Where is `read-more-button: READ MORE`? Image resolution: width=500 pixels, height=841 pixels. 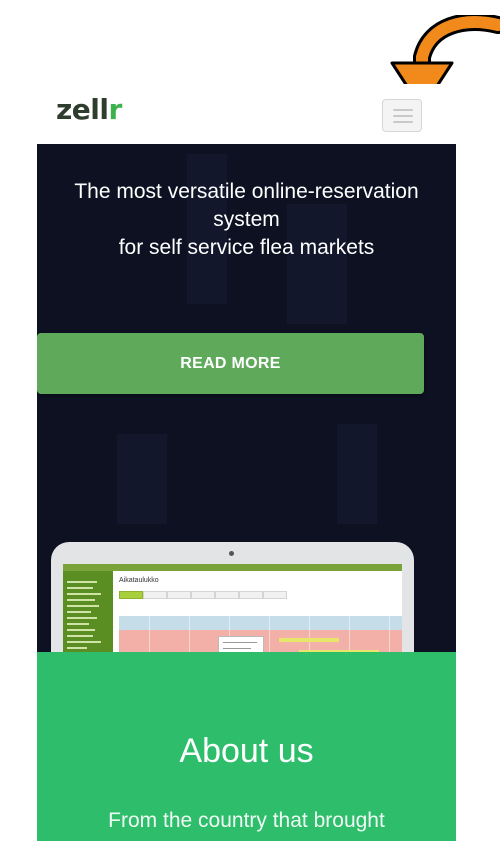 read-more-button: READ MORE is located at coordinates (230, 363).